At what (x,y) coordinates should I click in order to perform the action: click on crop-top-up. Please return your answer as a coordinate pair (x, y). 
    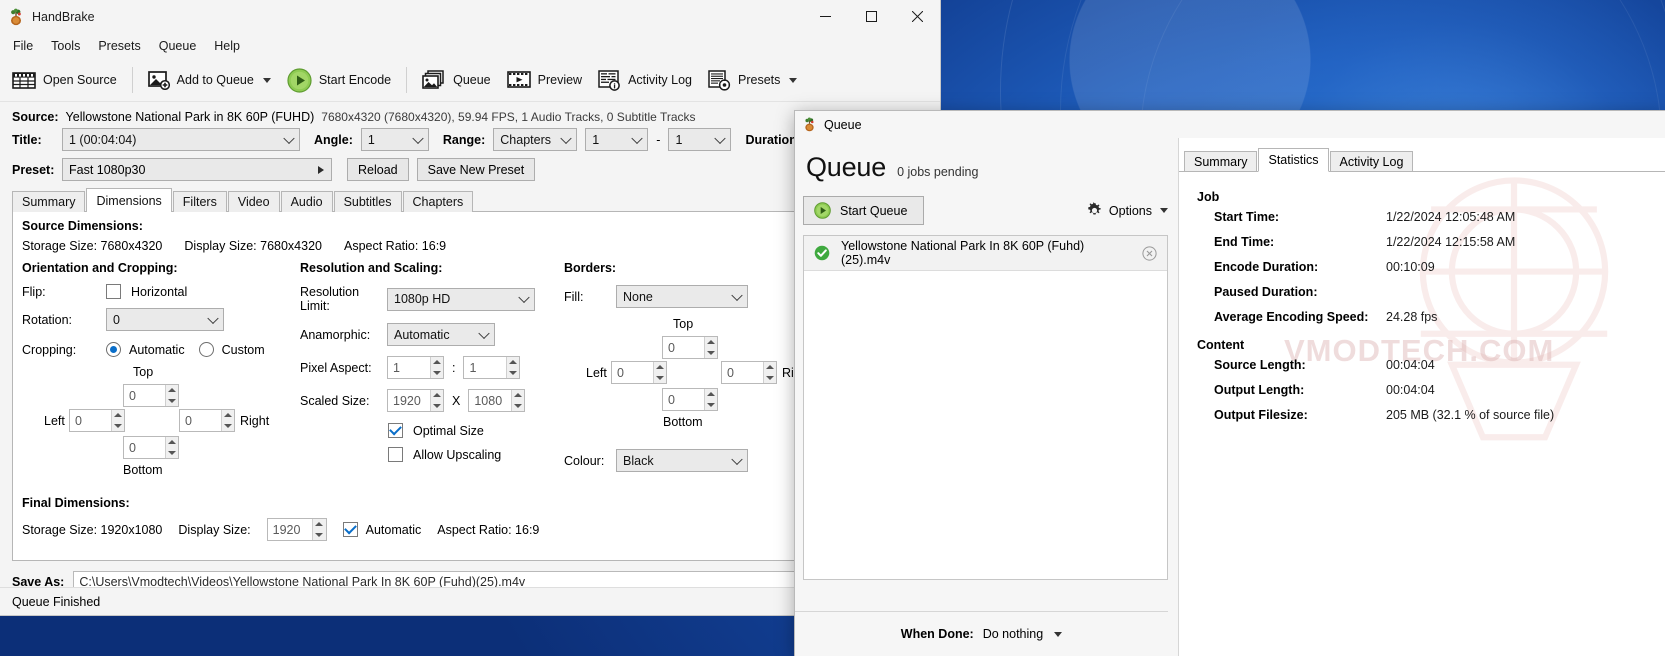
    Looking at the image, I should click on (172, 390).